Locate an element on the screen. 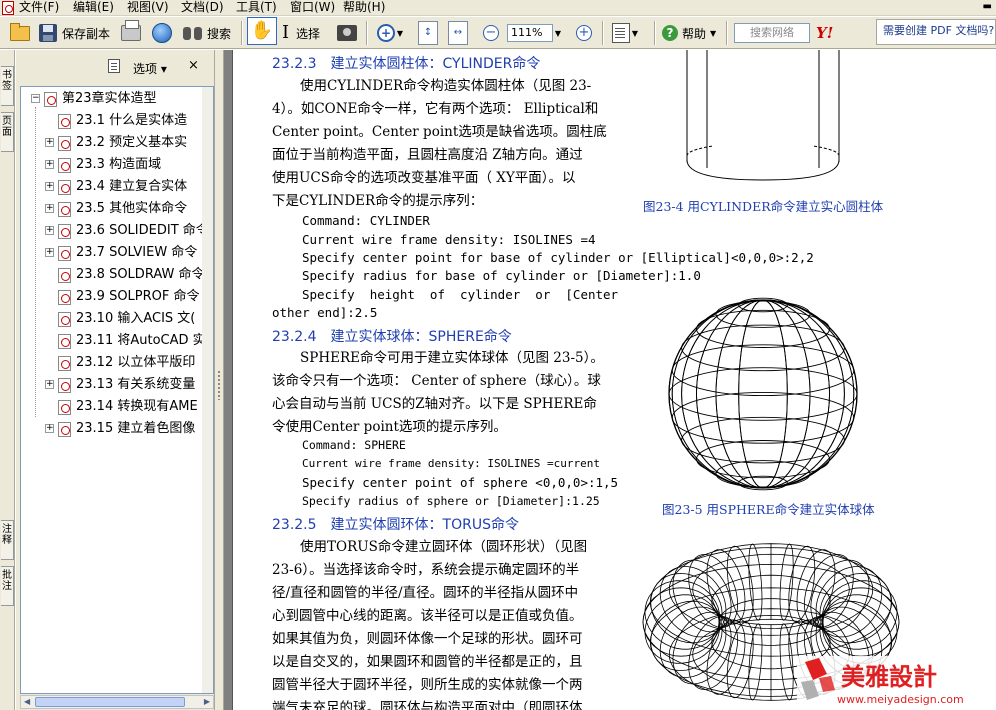 The width and height of the screenshot is (996, 710). scroll-left-icon: ◀ is located at coordinates (27, 701).